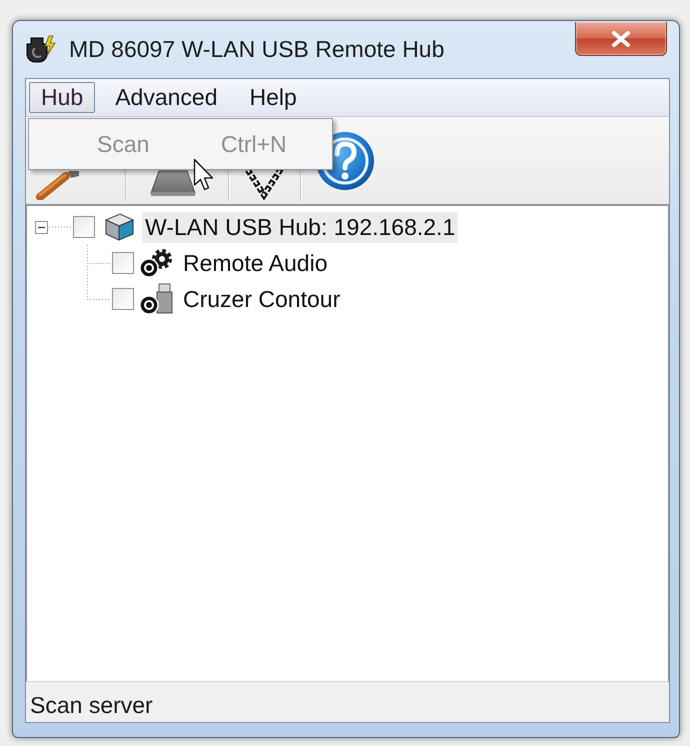 Image resolution: width=690 pixels, height=746 pixels. What do you see at coordinates (262, 299) in the screenshot?
I see `tree-item-label: Cruzer Contour` at bounding box center [262, 299].